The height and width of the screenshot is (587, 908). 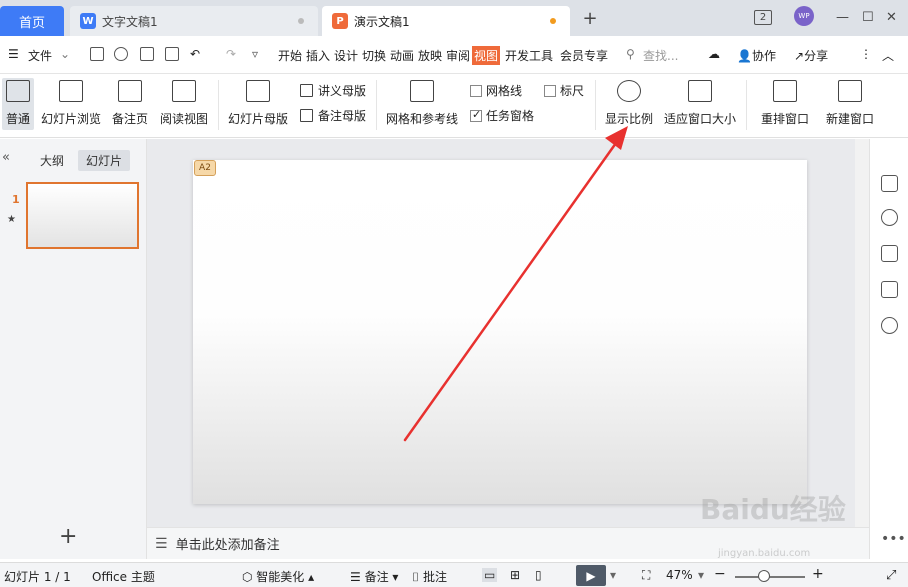 I want to click on cloud-icon: ☁, so click(x=714, y=54).